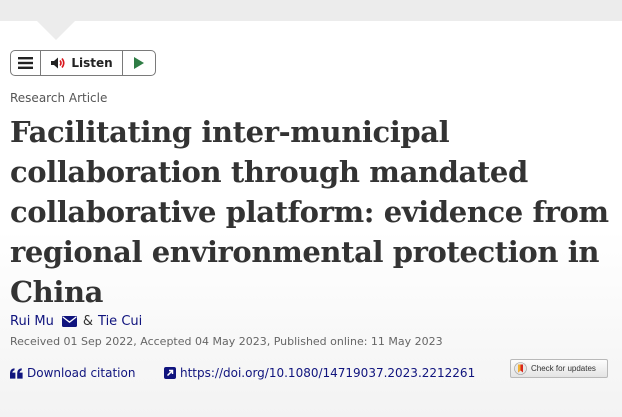 The width and height of the screenshot is (622, 417). Describe the element at coordinates (305, 252) in the screenshot. I see `title-line: regional environmental protection in` at that location.